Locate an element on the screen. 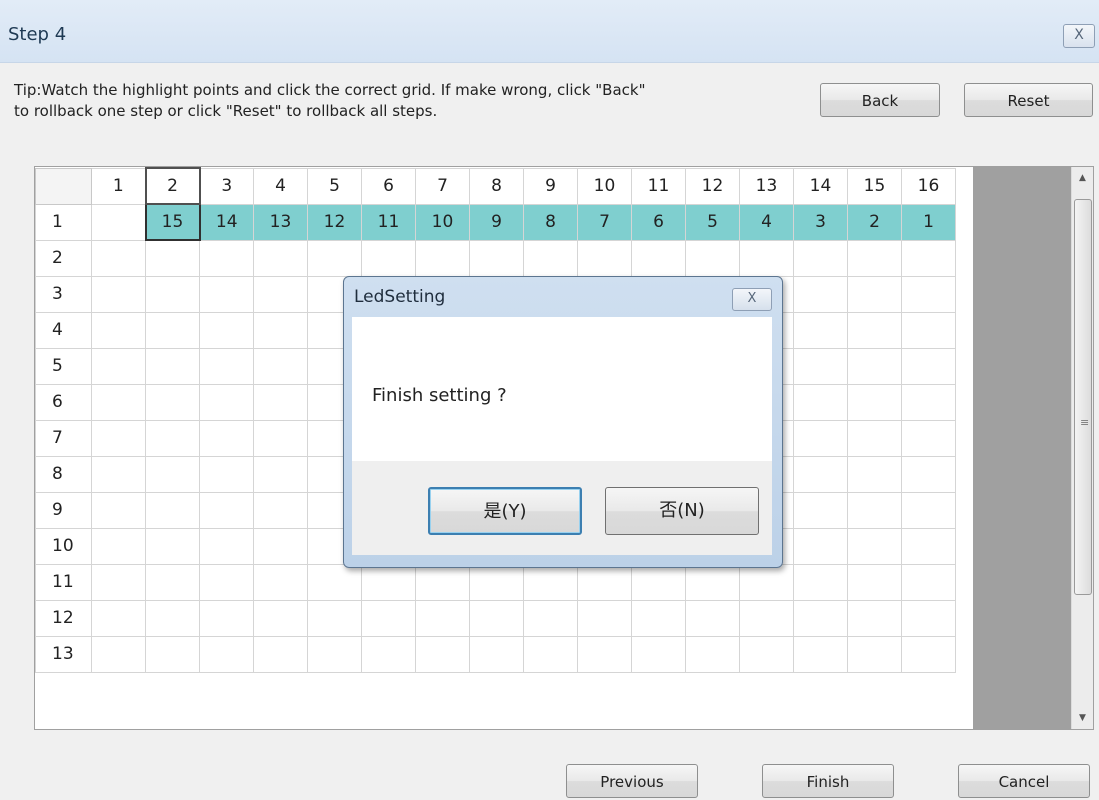 Image resolution: width=1099 pixels, height=800 pixels. scroll-down-arrow-icon: ▼ is located at coordinates (1082, 718).